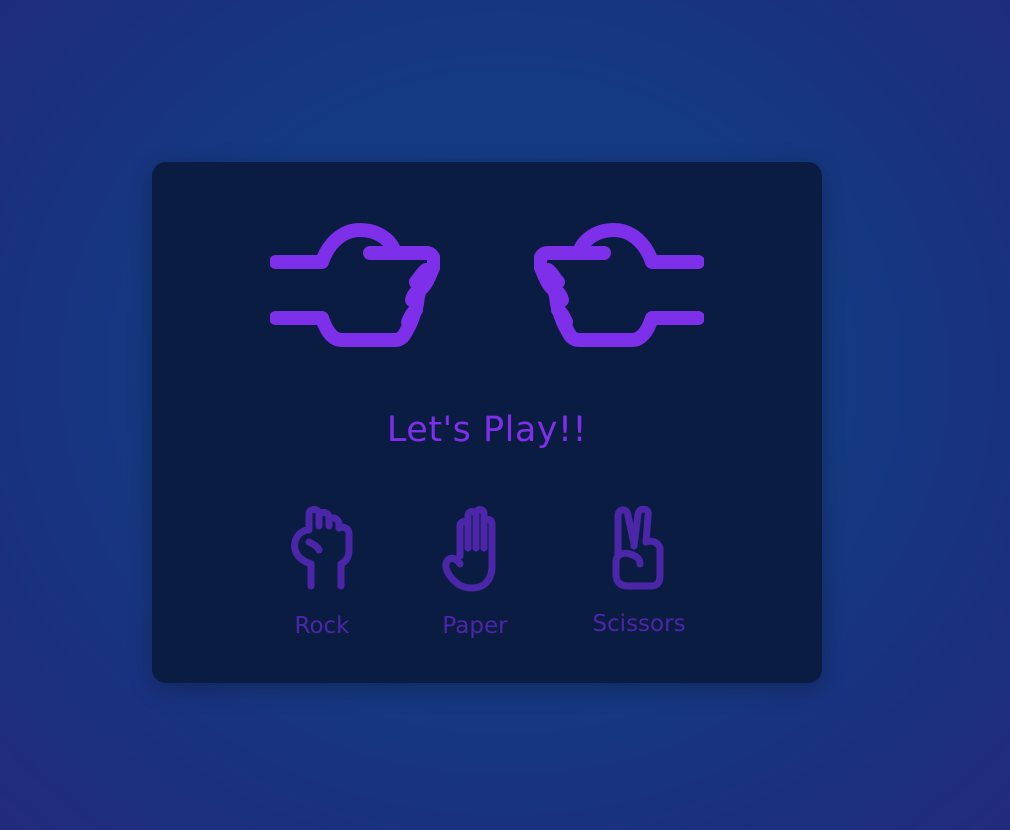 The image size is (1010, 830). Describe the element at coordinates (469, 549) in the screenshot. I see `paper-icon` at that location.